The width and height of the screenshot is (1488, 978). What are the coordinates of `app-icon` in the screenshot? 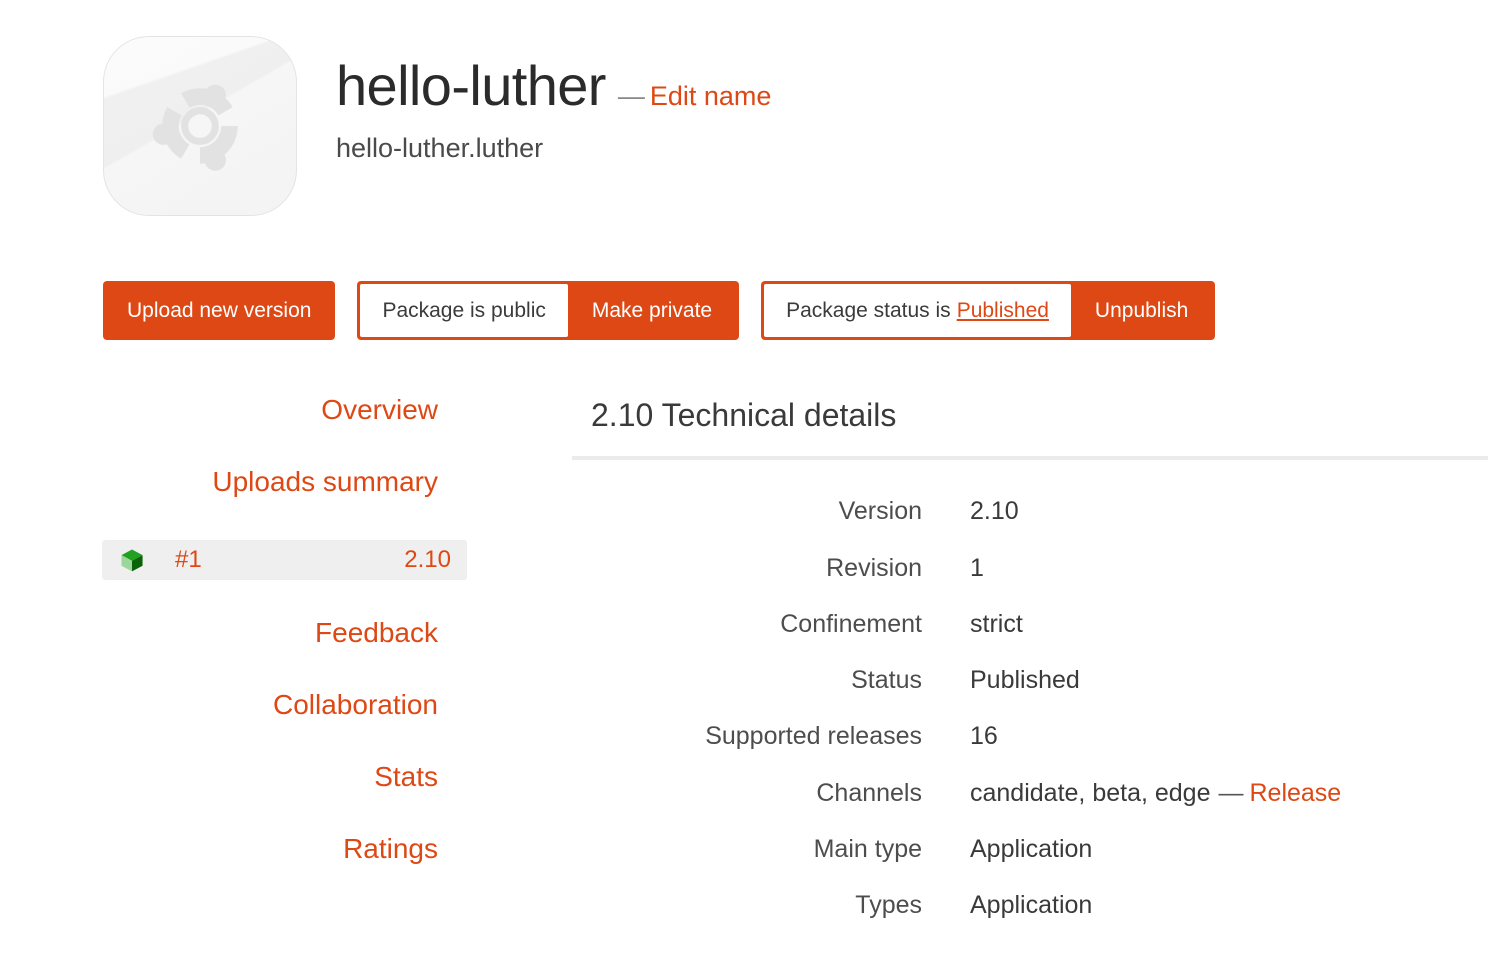 It's located at (200, 126).